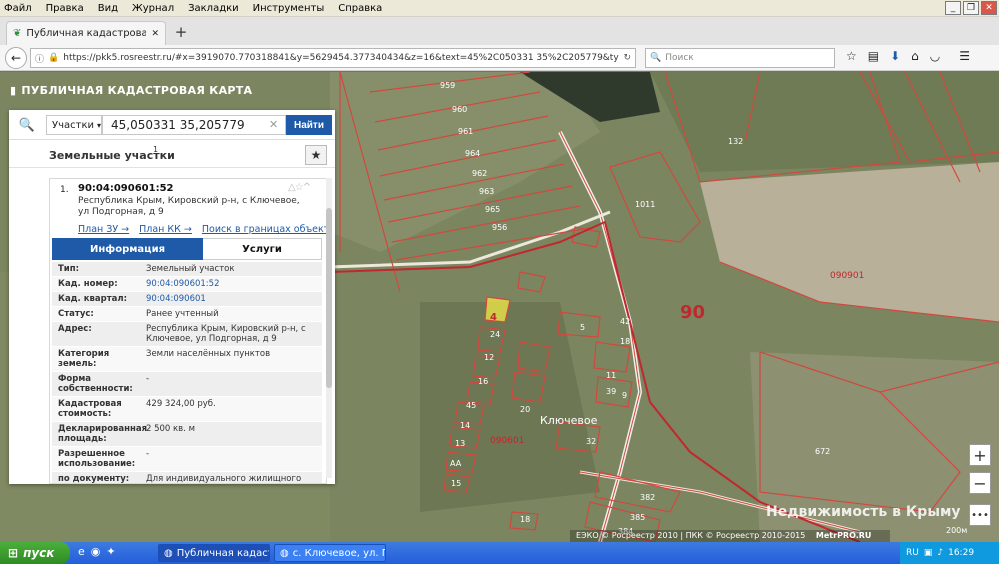  What do you see at coordinates (86, 33) in the screenshot?
I see `browser-tab: ❦ Публичная кадастровая к... ✕` at bounding box center [86, 33].